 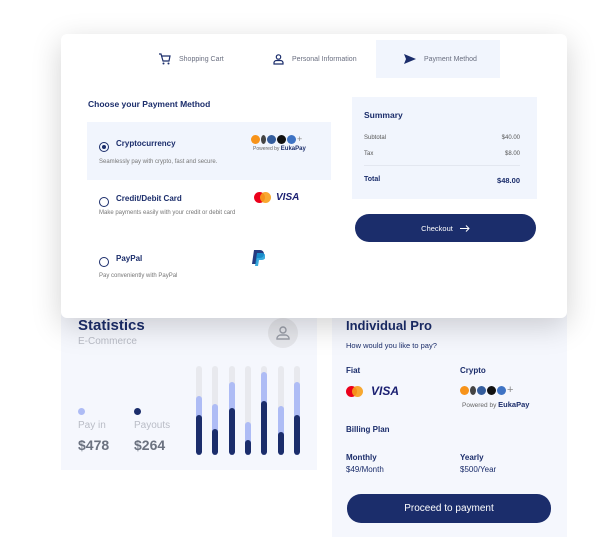 I want to click on fiat-label: Fiat, so click(x=353, y=370).